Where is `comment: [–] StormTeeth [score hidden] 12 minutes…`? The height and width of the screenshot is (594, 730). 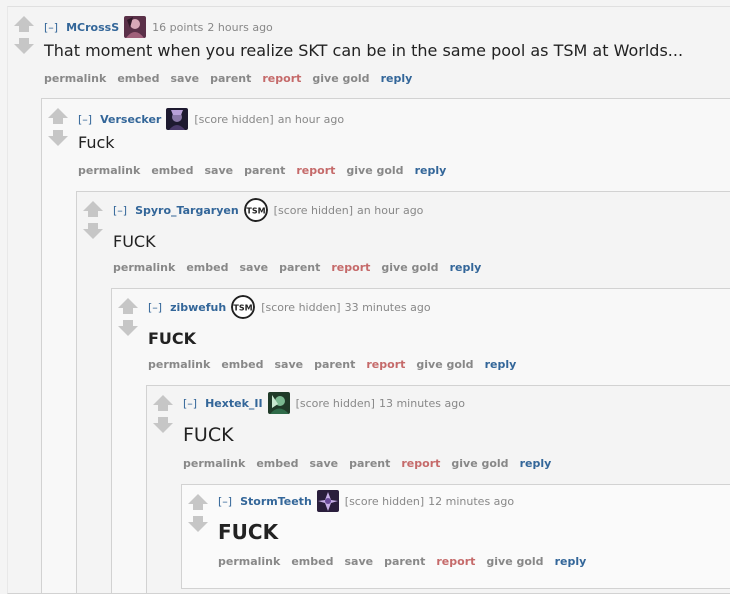 comment: [–] StormTeeth [score hidden] 12 minutes… is located at coordinates (455, 536).